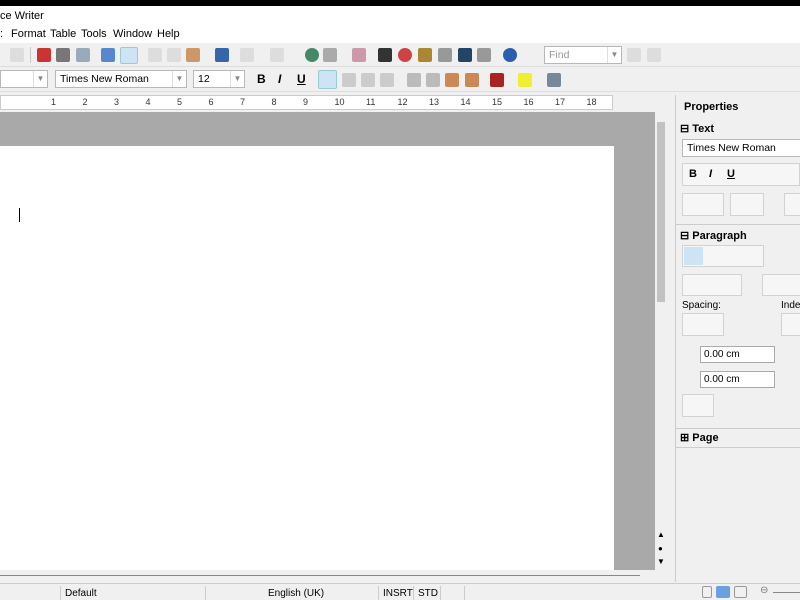 This screenshot has height=600, width=800. What do you see at coordinates (320, 575) in the screenshot?
I see `horizontal-scrollbar` at bounding box center [320, 575].